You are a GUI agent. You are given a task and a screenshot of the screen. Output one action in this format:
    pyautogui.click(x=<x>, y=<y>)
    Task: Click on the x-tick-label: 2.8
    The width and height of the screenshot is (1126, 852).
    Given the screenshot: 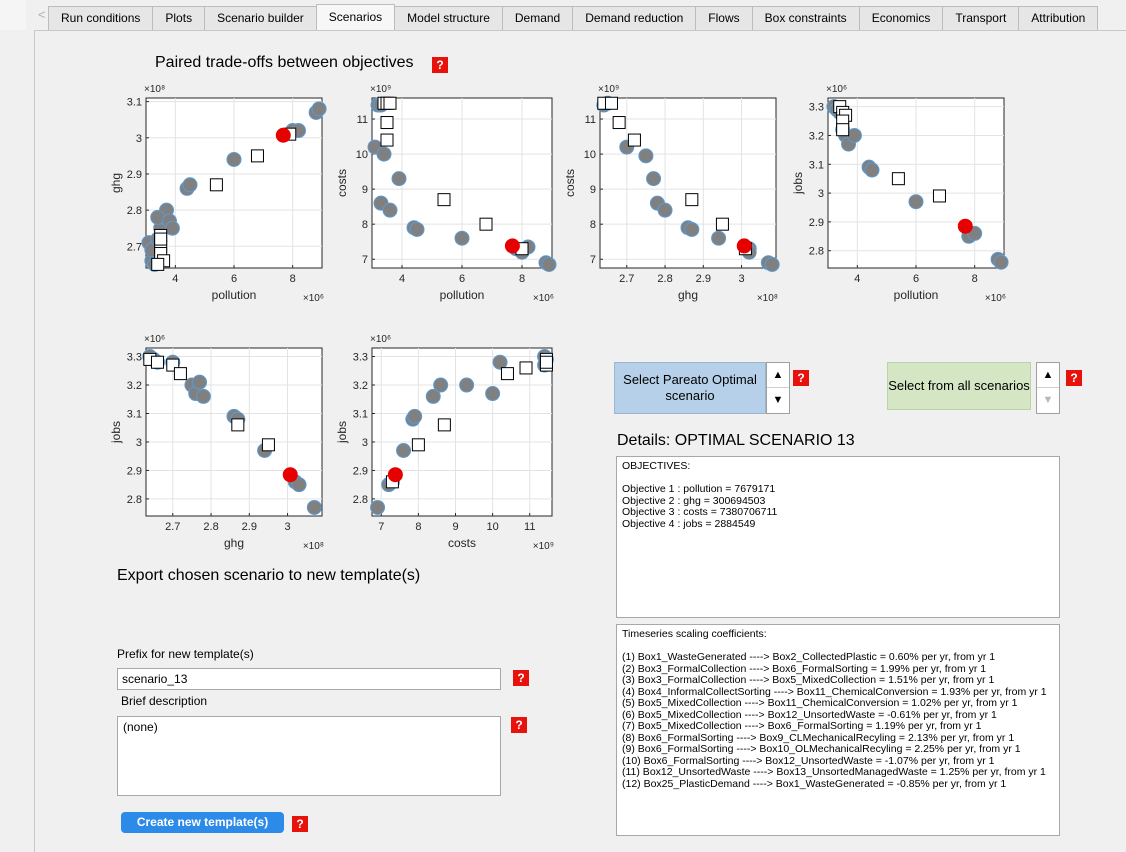 What is the action you would take?
    pyautogui.click(x=210, y=527)
    